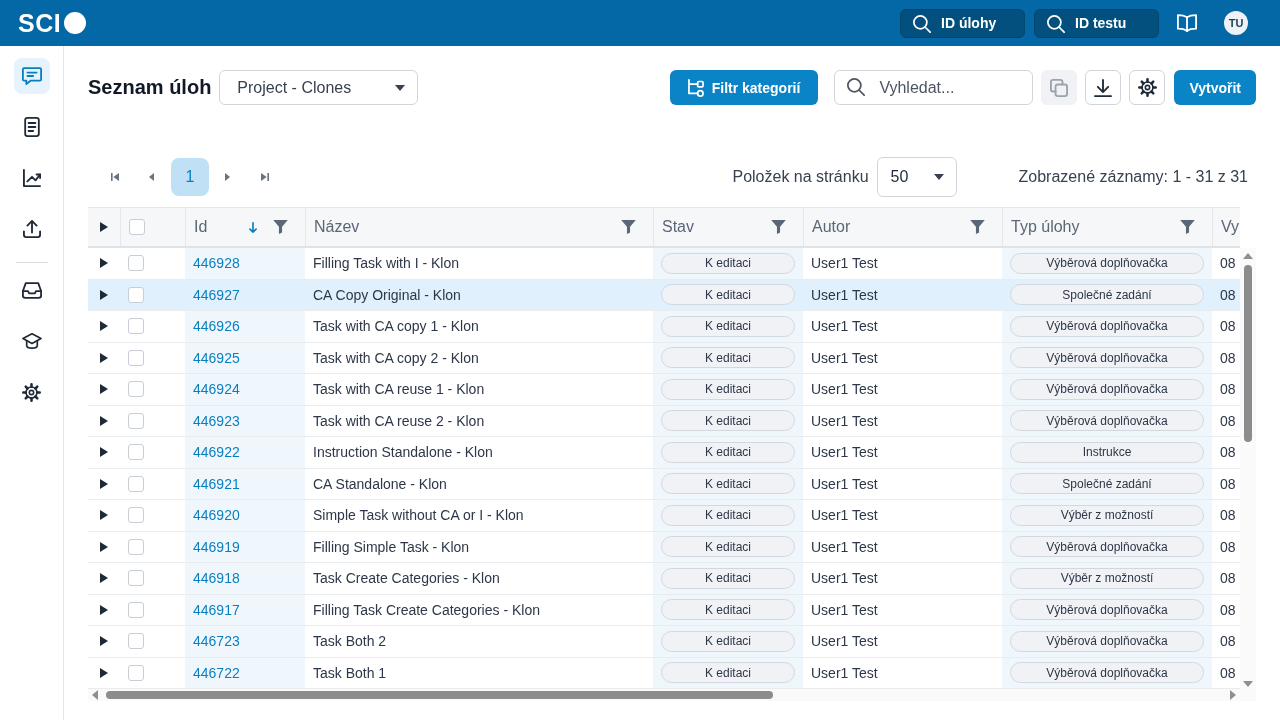 The image size is (1280, 720). What do you see at coordinates (831, 227) in the screenshot?
I see `column-header: Autor` at bounding box center [831, 227].